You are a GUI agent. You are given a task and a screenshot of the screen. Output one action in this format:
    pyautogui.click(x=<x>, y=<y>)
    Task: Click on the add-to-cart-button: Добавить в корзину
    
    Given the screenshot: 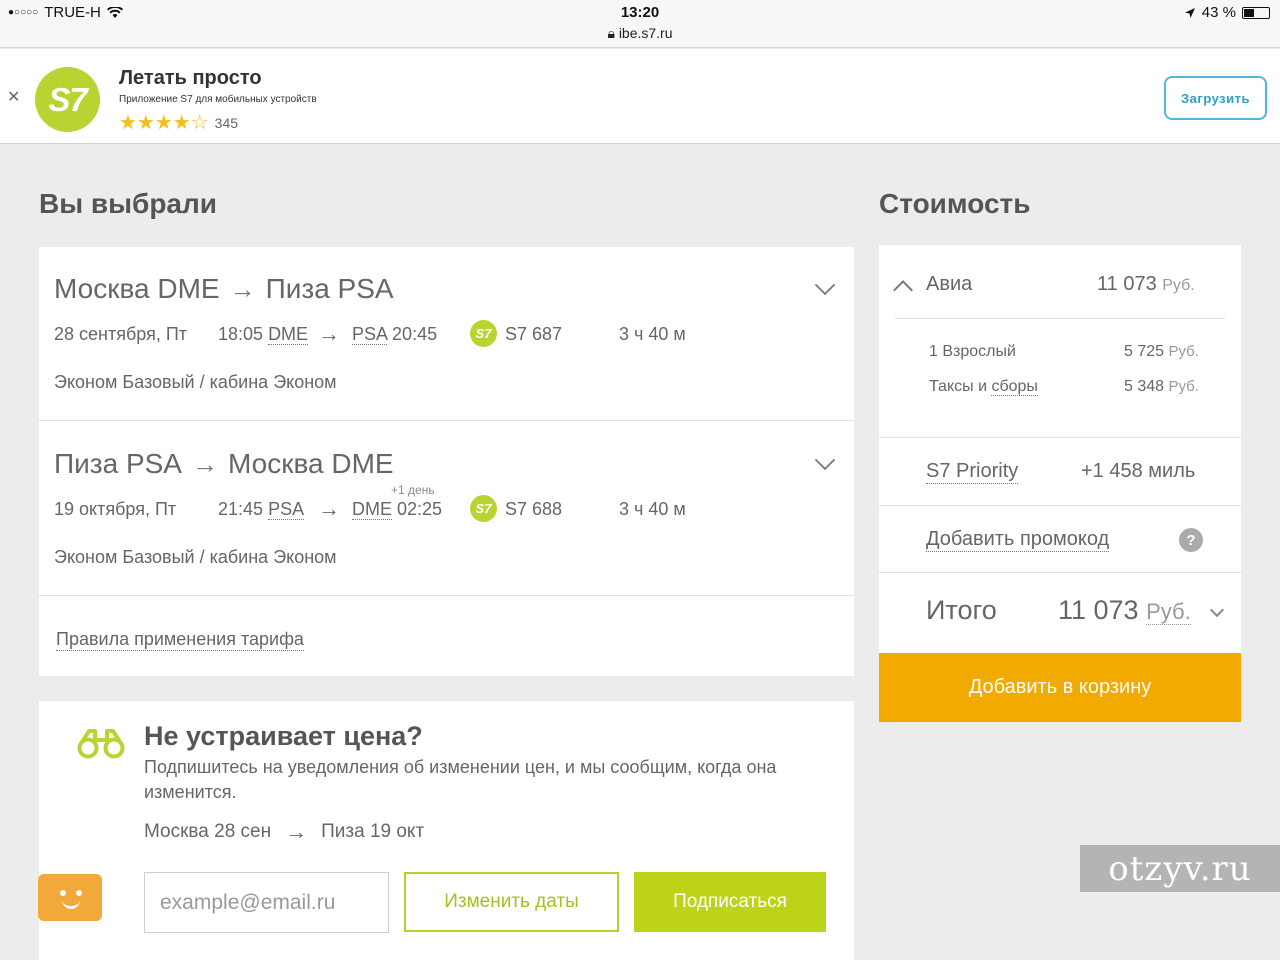 What is the action you would take?
    pyautogui.click(x=1060, y=687)
    